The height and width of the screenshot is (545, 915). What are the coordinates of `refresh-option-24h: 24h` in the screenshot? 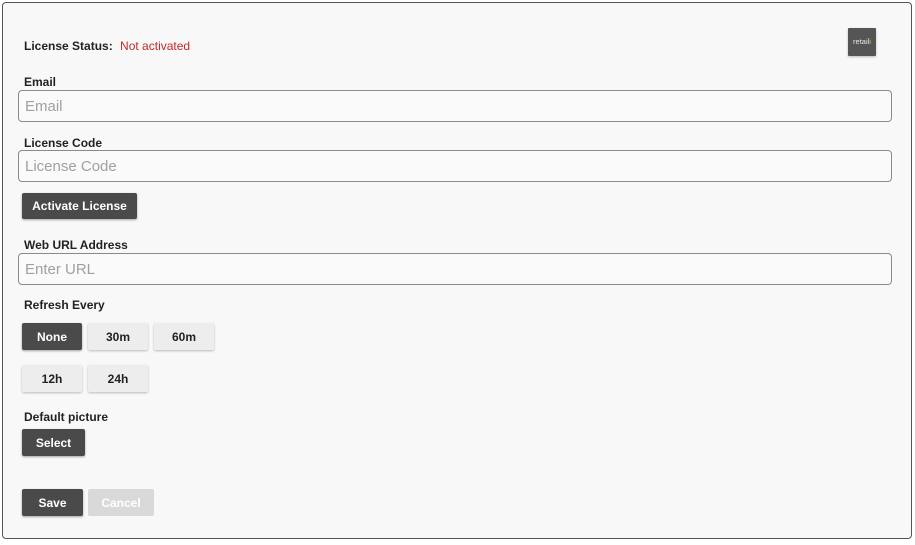 It's located at (118, 378).